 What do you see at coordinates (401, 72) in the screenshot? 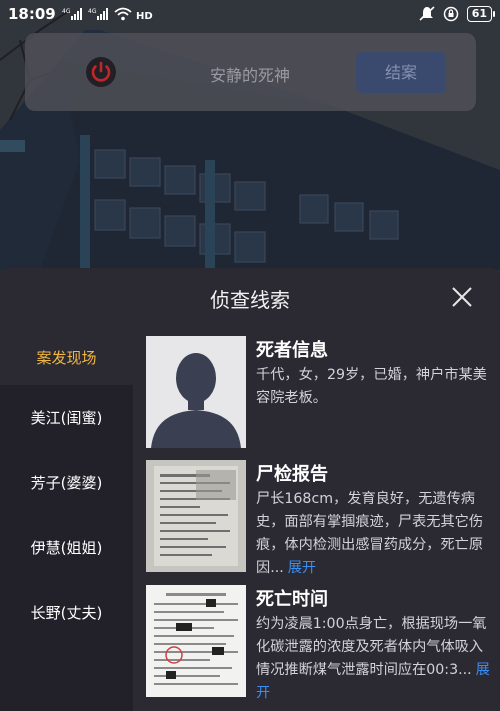
I see `close-case-button: 结案` at bounding box center [401, 72].